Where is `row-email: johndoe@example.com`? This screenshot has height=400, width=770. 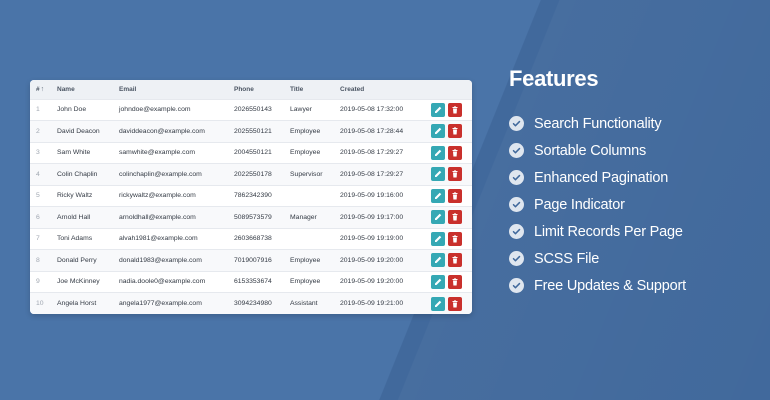 row-email: johndoe@example.com is located at coordinates (155, 110).